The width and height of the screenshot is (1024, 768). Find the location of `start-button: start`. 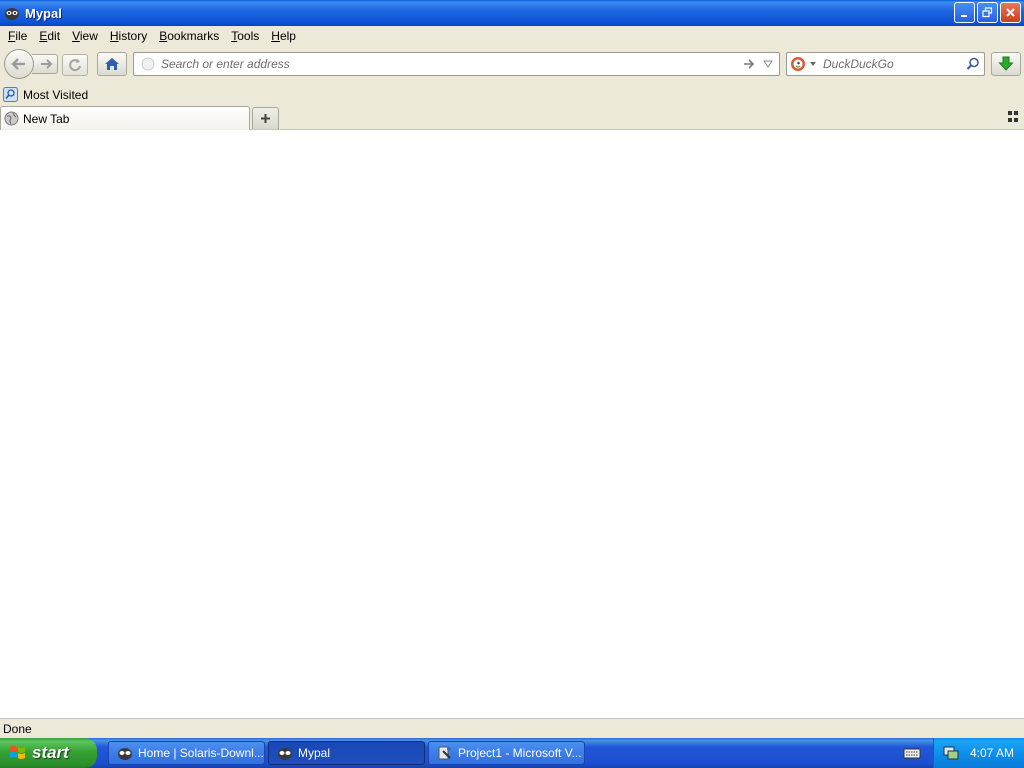

start-button: start is located at coordinates (48, 753).